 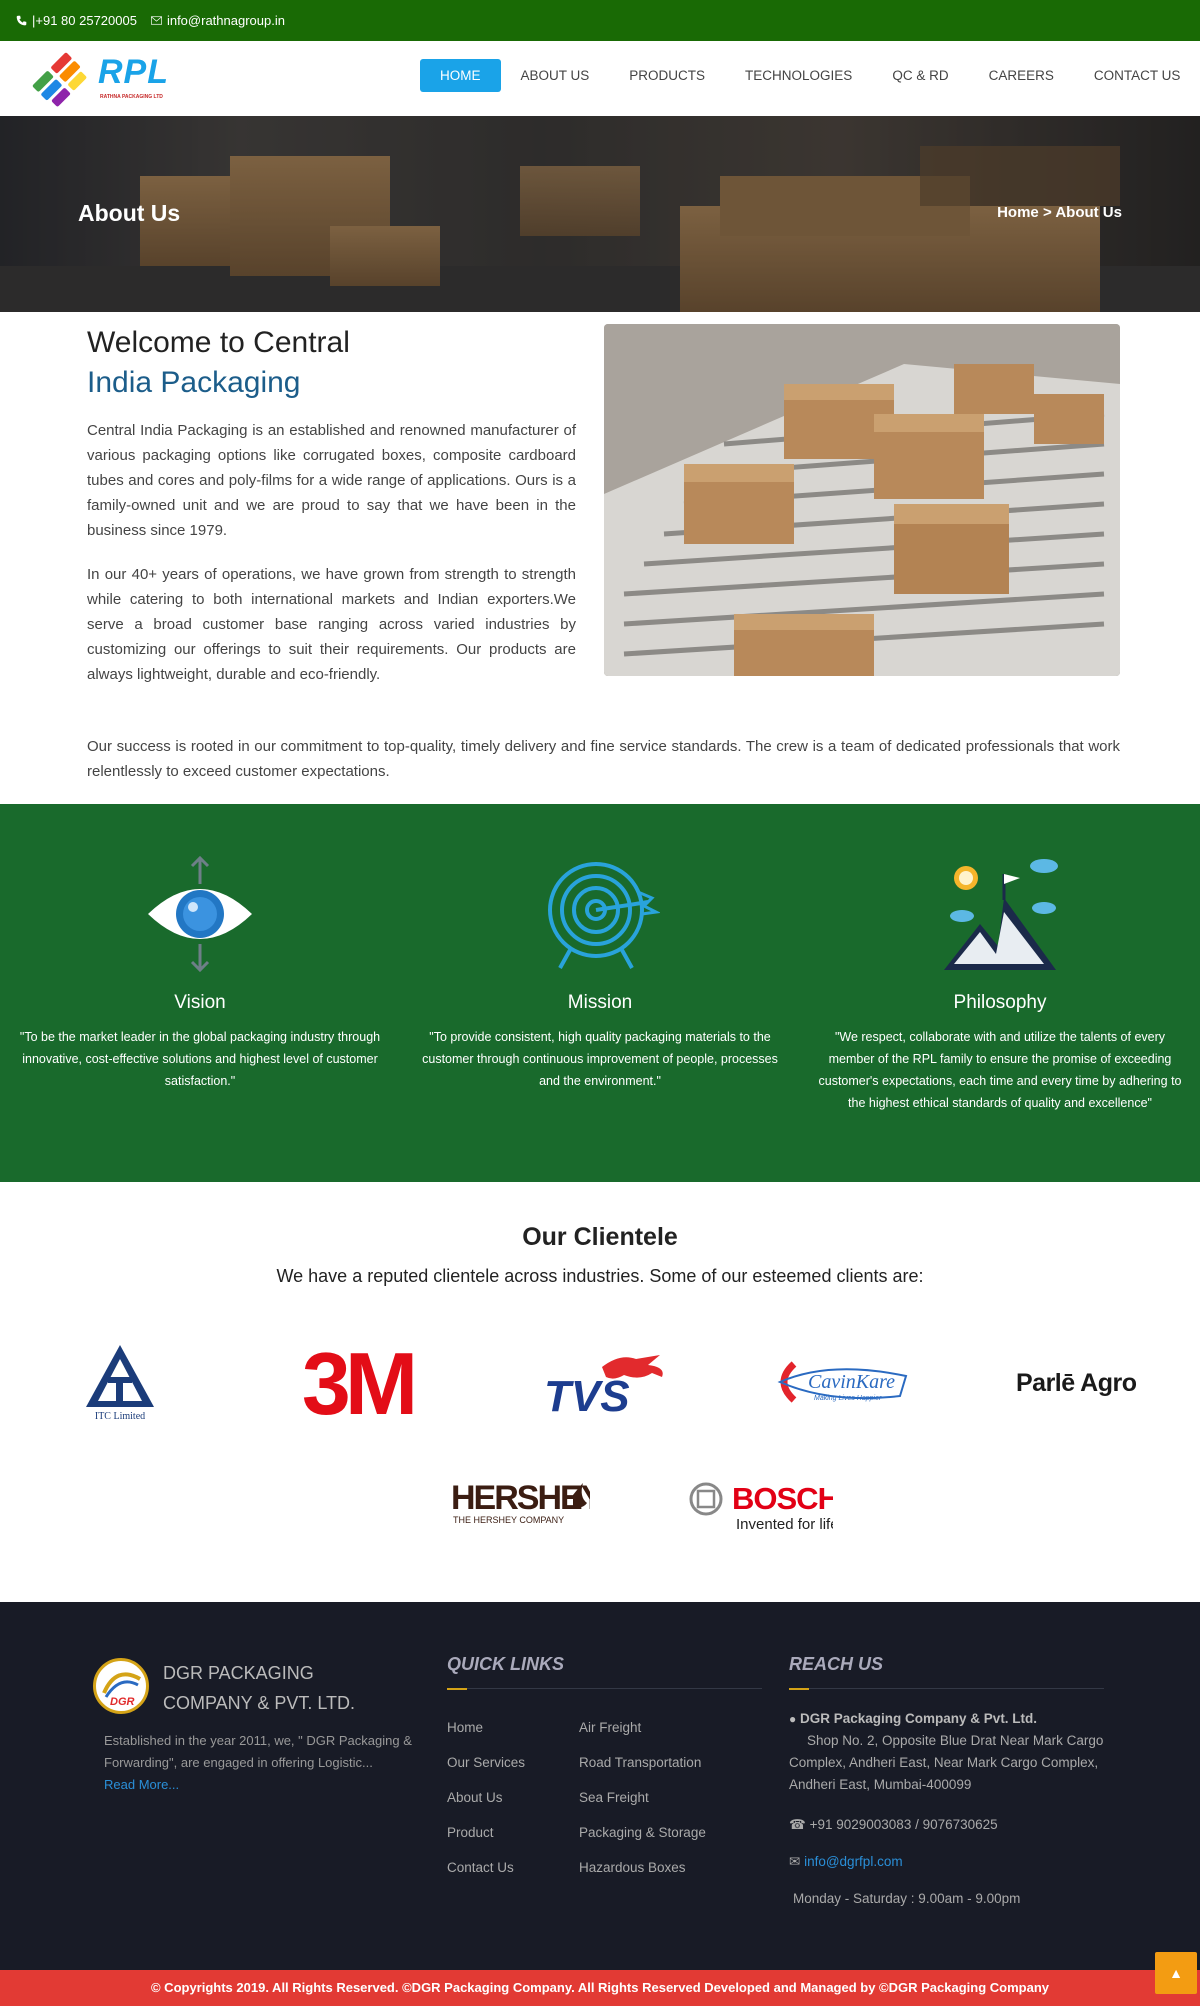 I want to click on footer-phone-text: +91 9029003083 / 9076730625, so click(x=903, y=1824).